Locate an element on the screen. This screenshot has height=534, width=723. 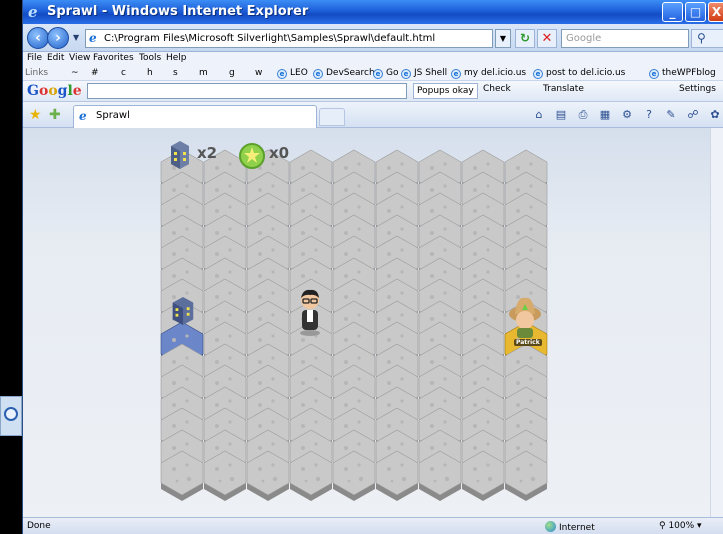
menu-favorites: Favorites is located at coordinates (113, 58).